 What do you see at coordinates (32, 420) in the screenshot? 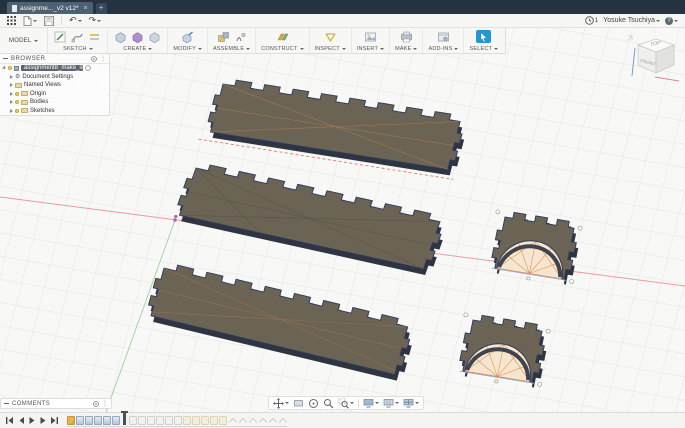
I see `play-button` at bounding box center [32, 420].